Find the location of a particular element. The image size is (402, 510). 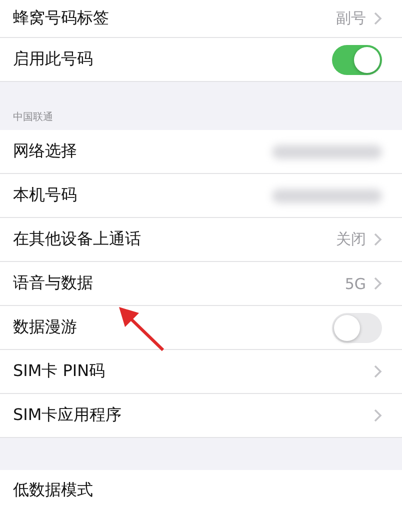

row-value: 副号 is located at coordinates (351, 18).